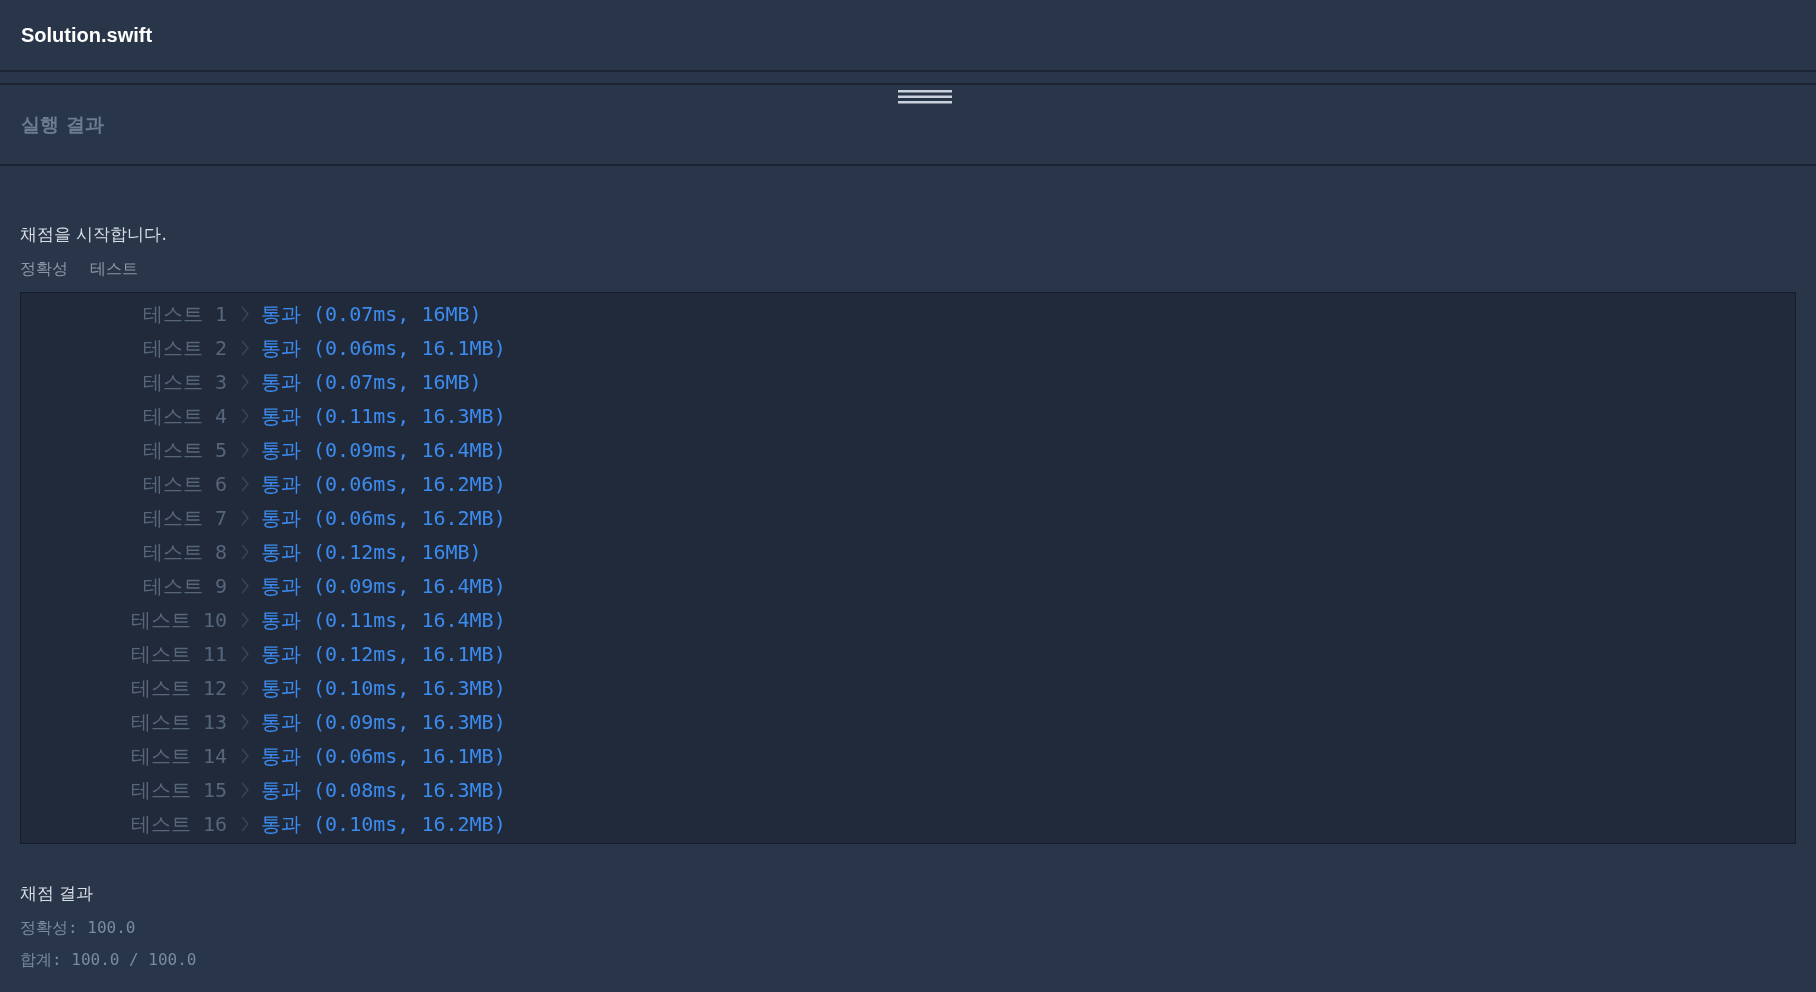 Image resolution: width=1816 pixels, height=992 pixels. I want to click on test-result: 통과 (0.09ms, 16.3MB), so click(383, 722).